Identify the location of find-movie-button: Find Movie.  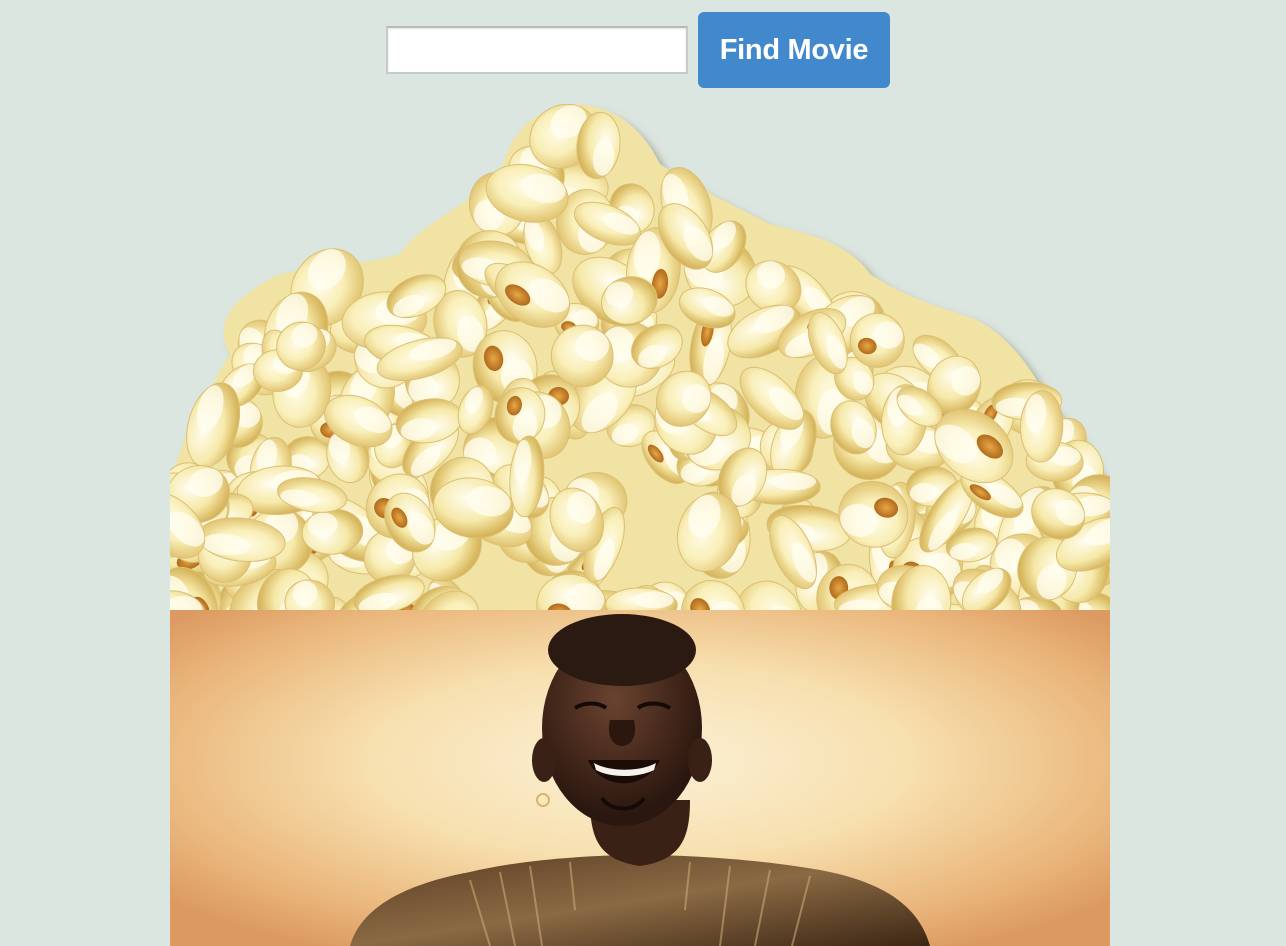
(794, 50).